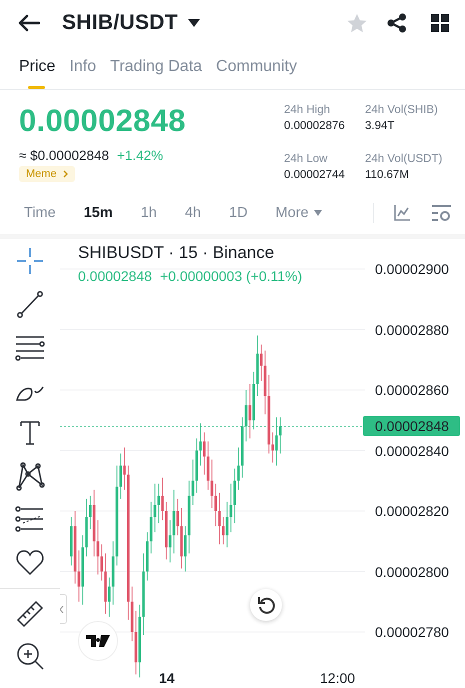  I want to click on price-label: 0.00002880, so click(412, 330).